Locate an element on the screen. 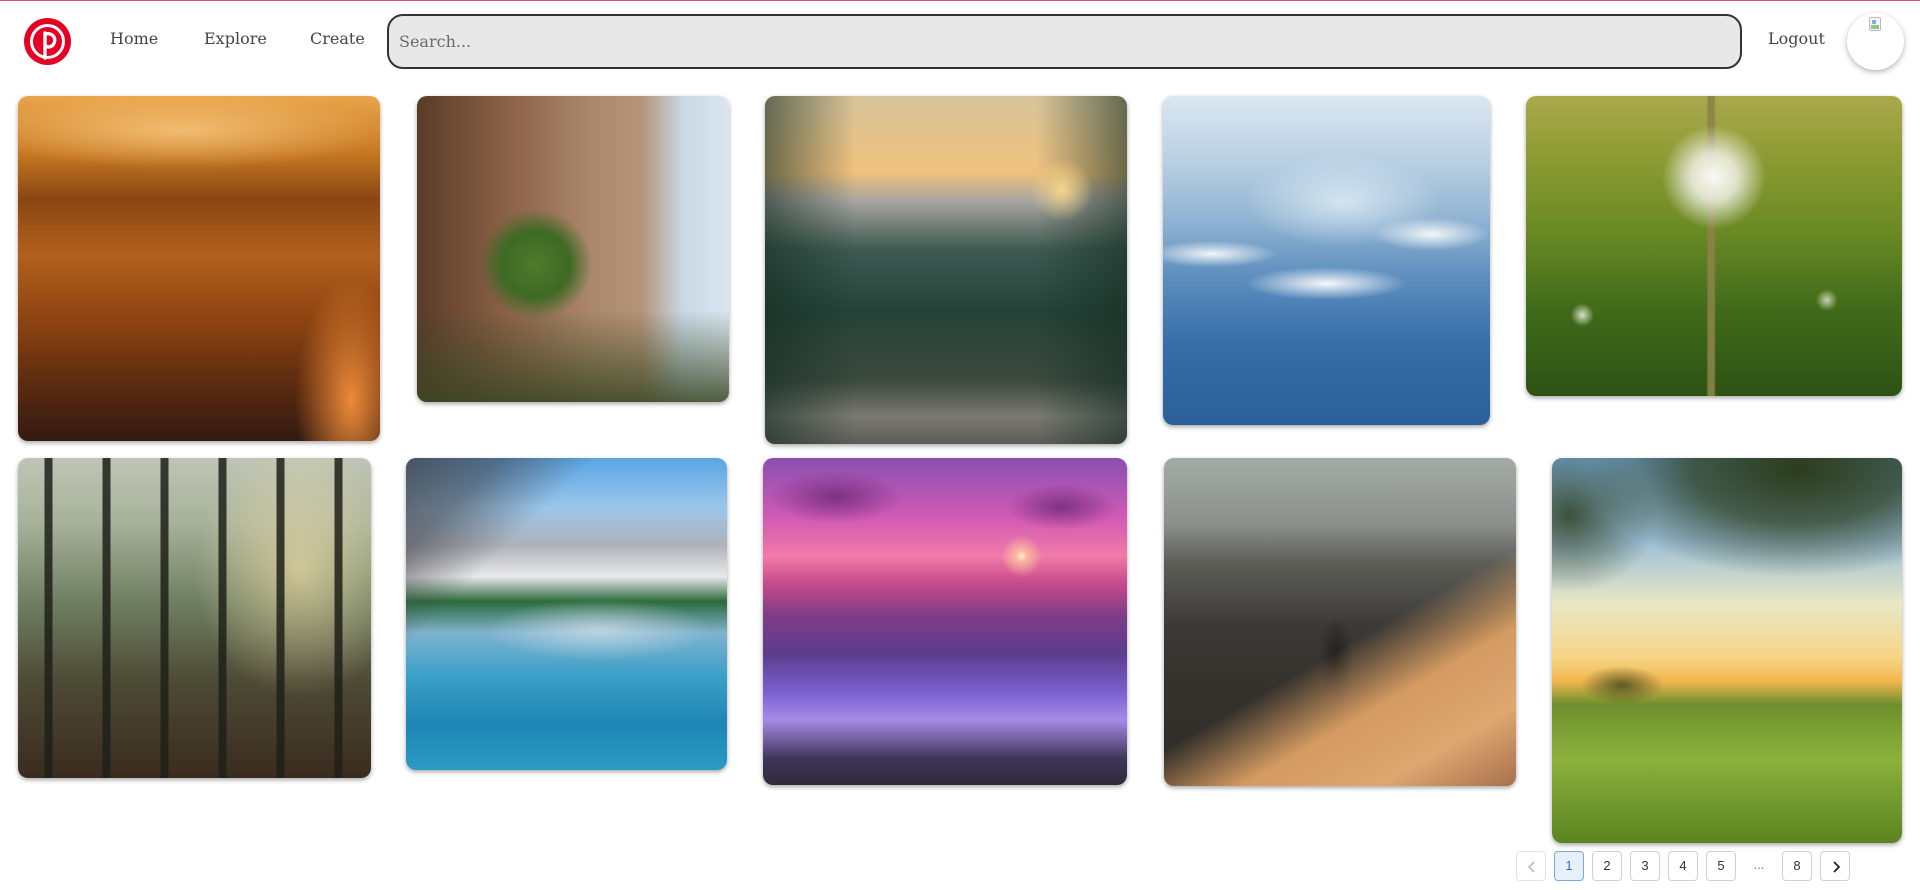 This screenshot has width=1920, height=890. pin-card-hiker-dunes is located at coordinates (1340, 622).